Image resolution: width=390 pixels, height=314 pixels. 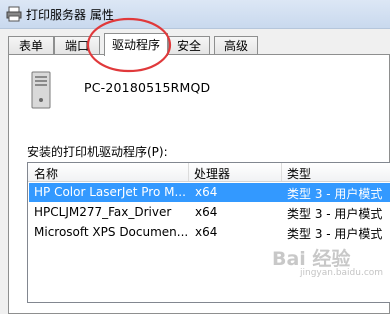 I want to click on driver-row: Microsoft XPS Documen... x64 类型 3 - 用户模式, so click(x=209, y=232).